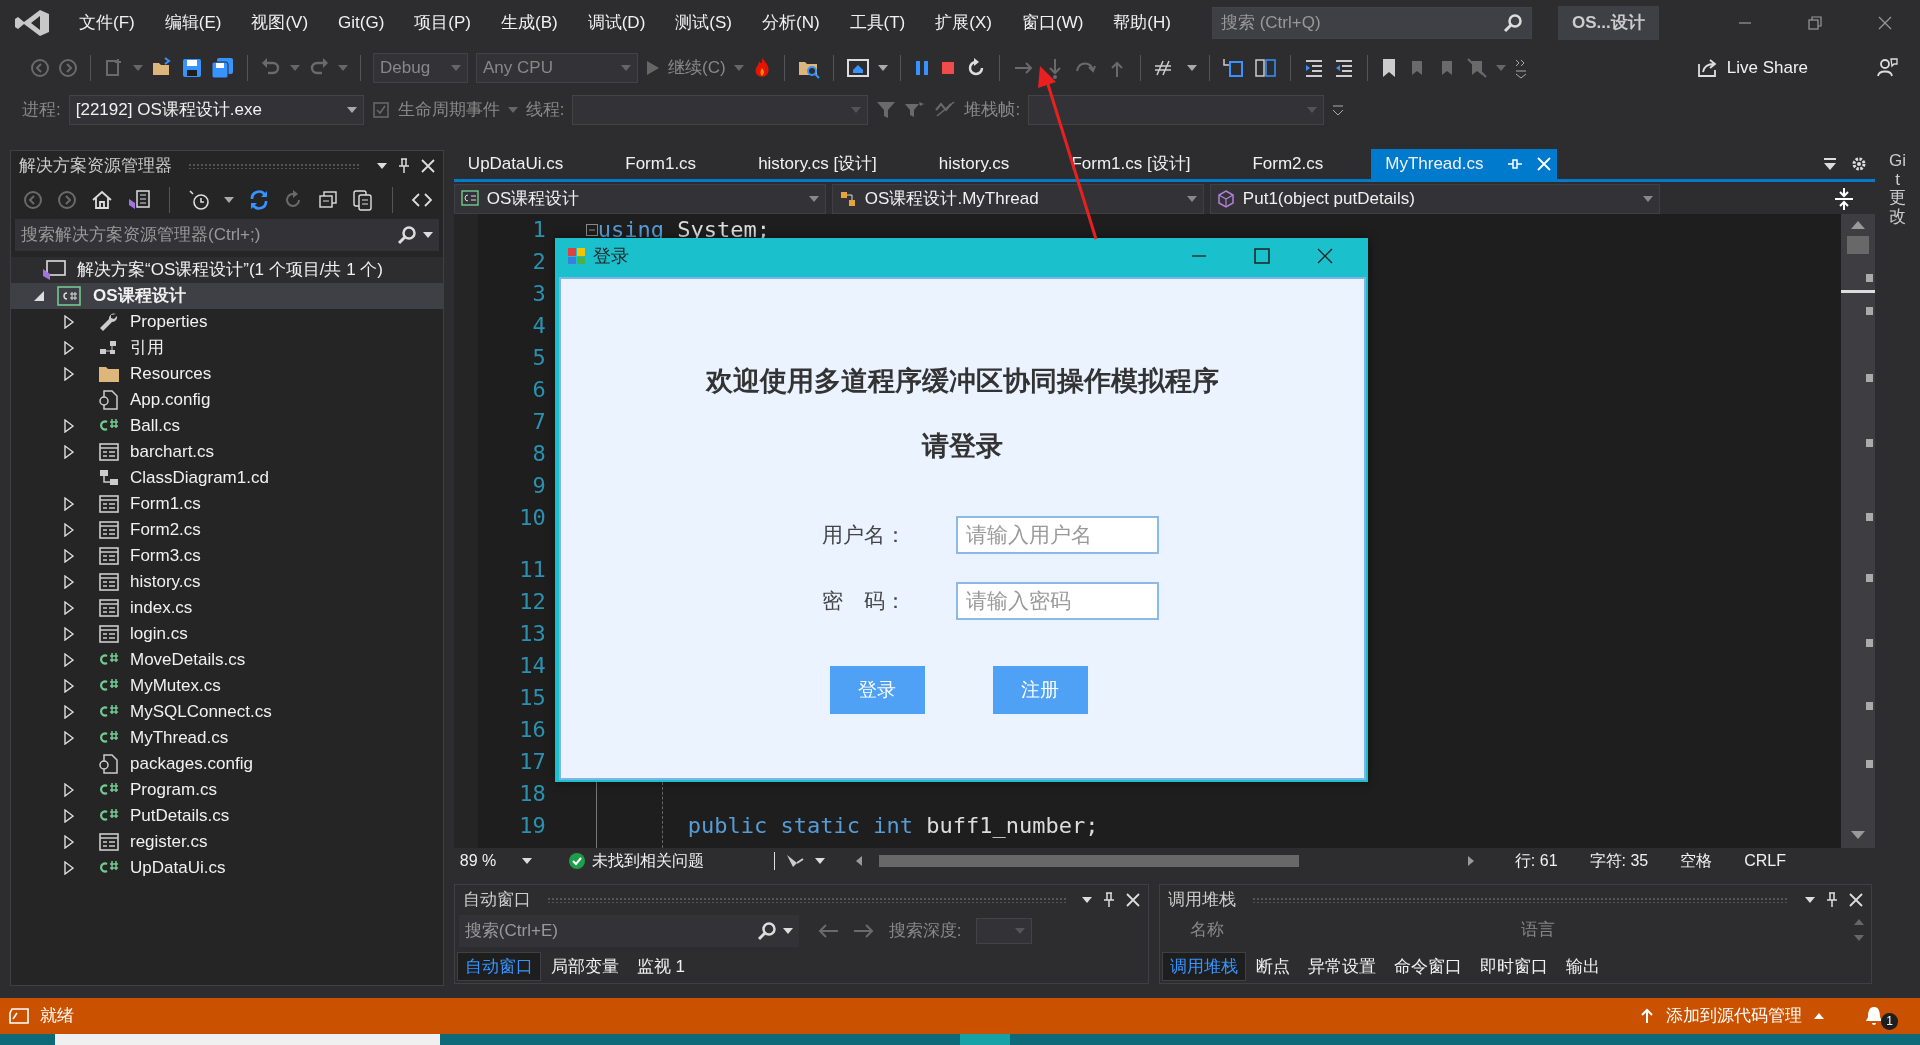  Describe the element at coordinates (639, 199) in the screenshot. I see `navigation-dropdown: OS课程设计` at that location.